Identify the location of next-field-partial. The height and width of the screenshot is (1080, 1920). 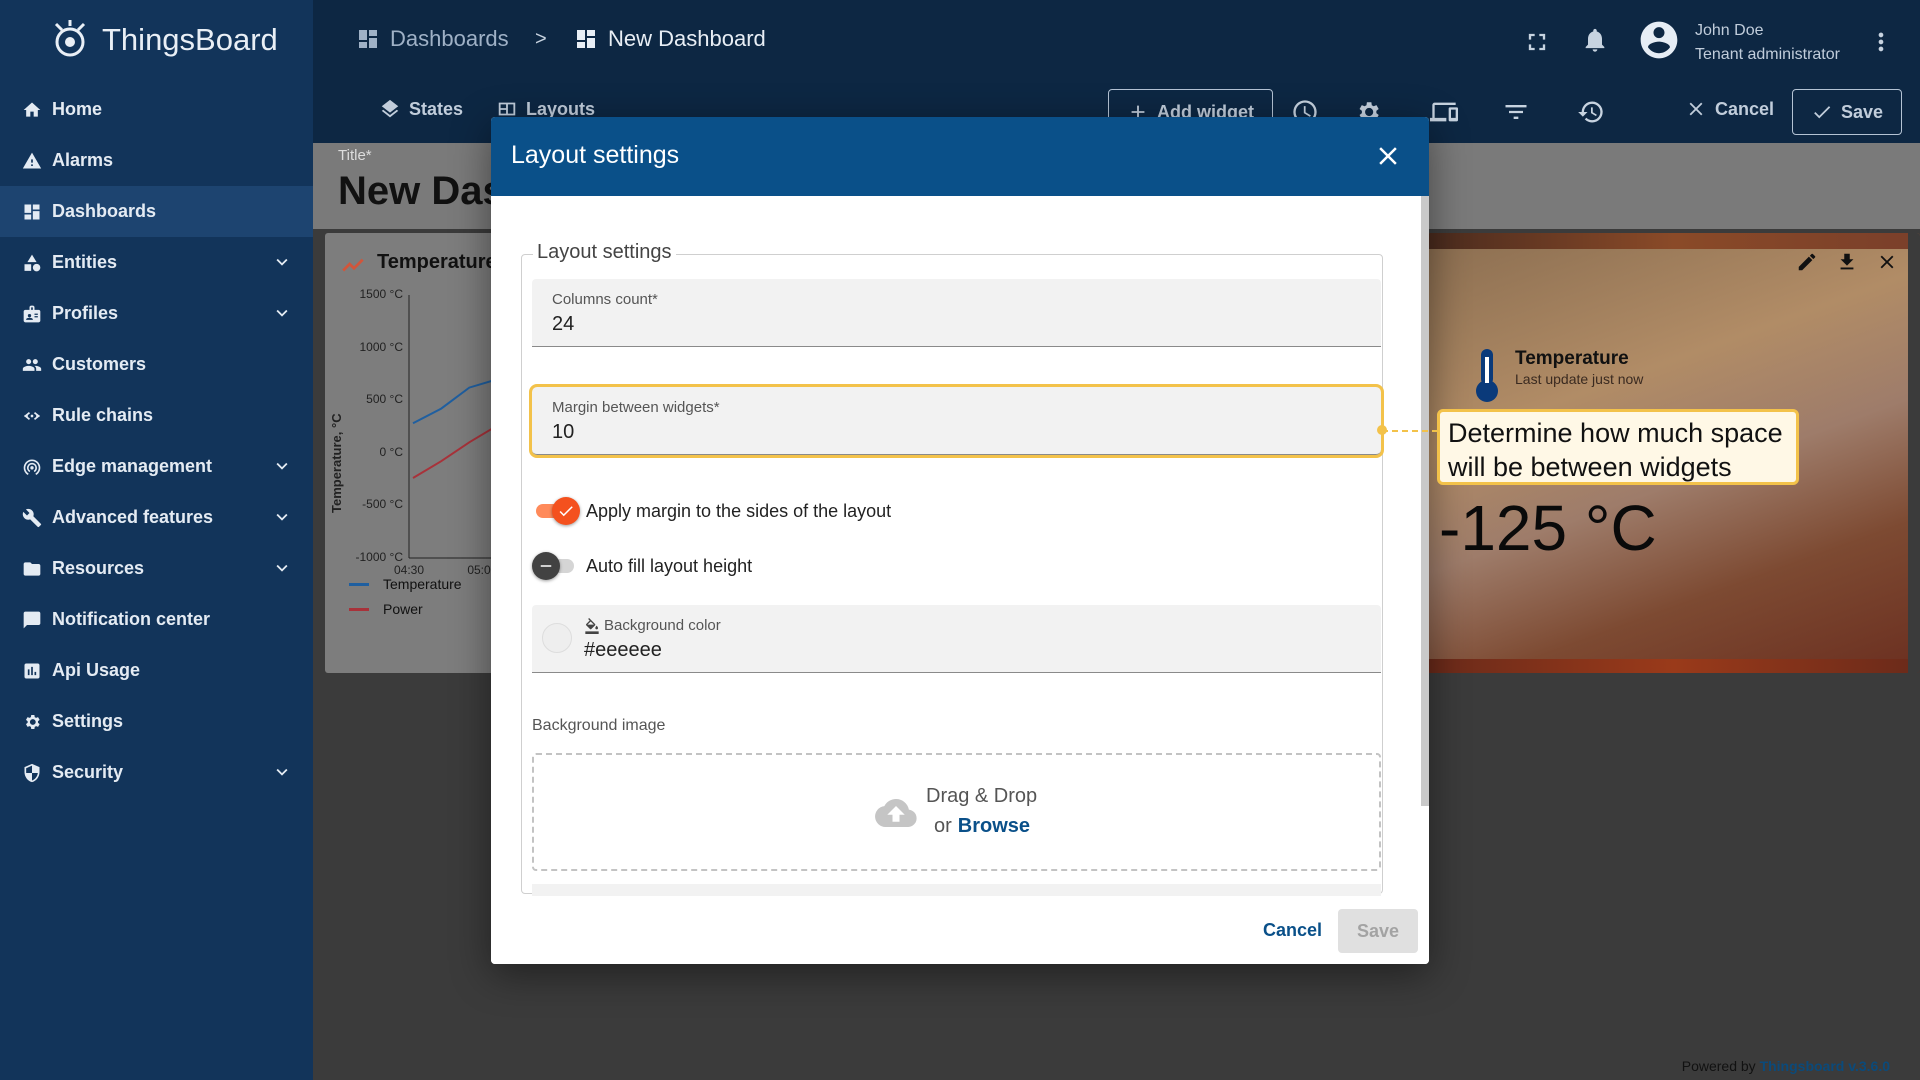
(956, 890).